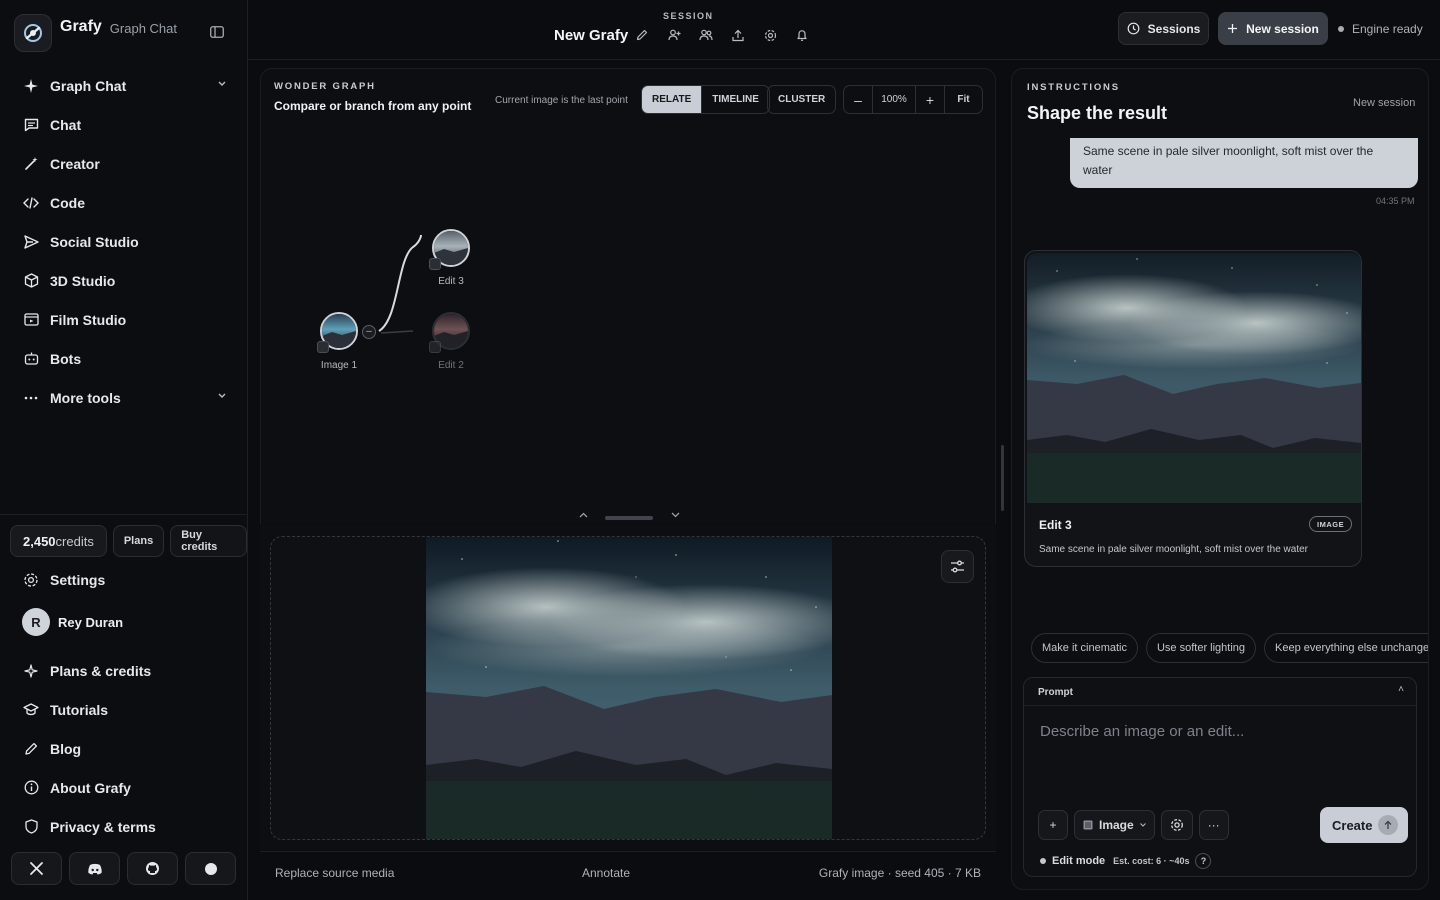  What do you see at coordinates (31, 671) in the screenshot?
I see `sparkle-outline-icon` at bounding box center [31, 671].